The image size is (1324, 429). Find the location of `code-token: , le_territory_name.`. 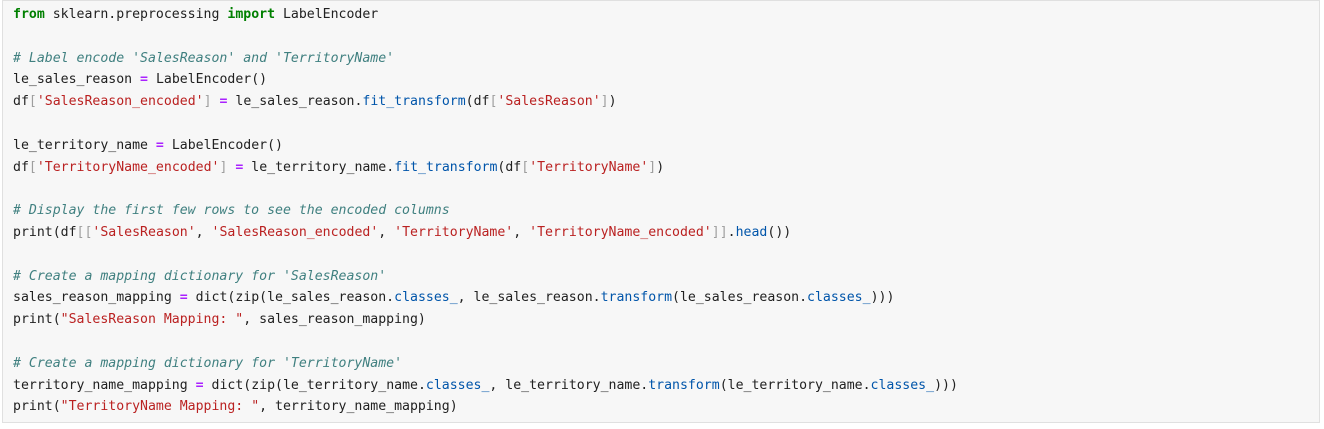

code-token: , le_territory_name. is located at coordinates (569, 385).